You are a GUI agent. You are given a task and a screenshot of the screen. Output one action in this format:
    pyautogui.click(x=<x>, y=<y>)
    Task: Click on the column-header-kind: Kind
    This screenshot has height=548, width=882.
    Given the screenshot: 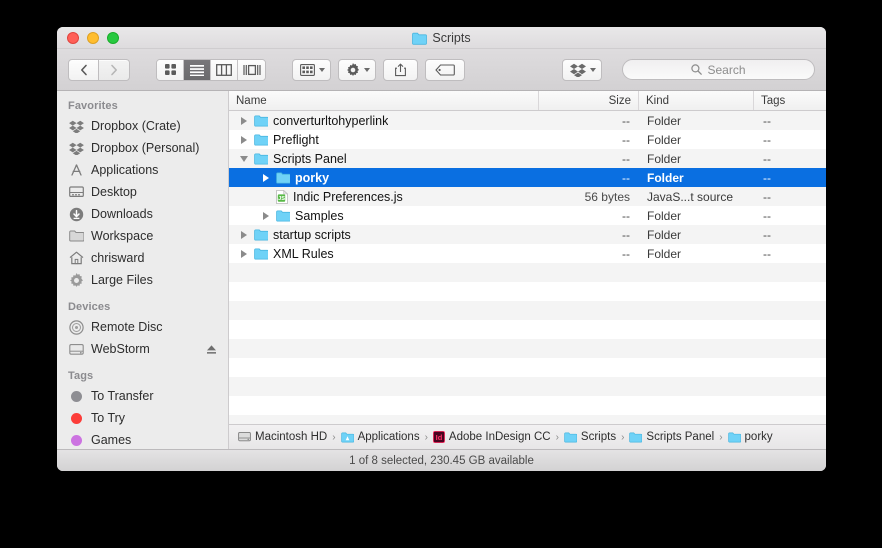 What is the action you would take?
    pyautogui.click(x=696, y=100)
    